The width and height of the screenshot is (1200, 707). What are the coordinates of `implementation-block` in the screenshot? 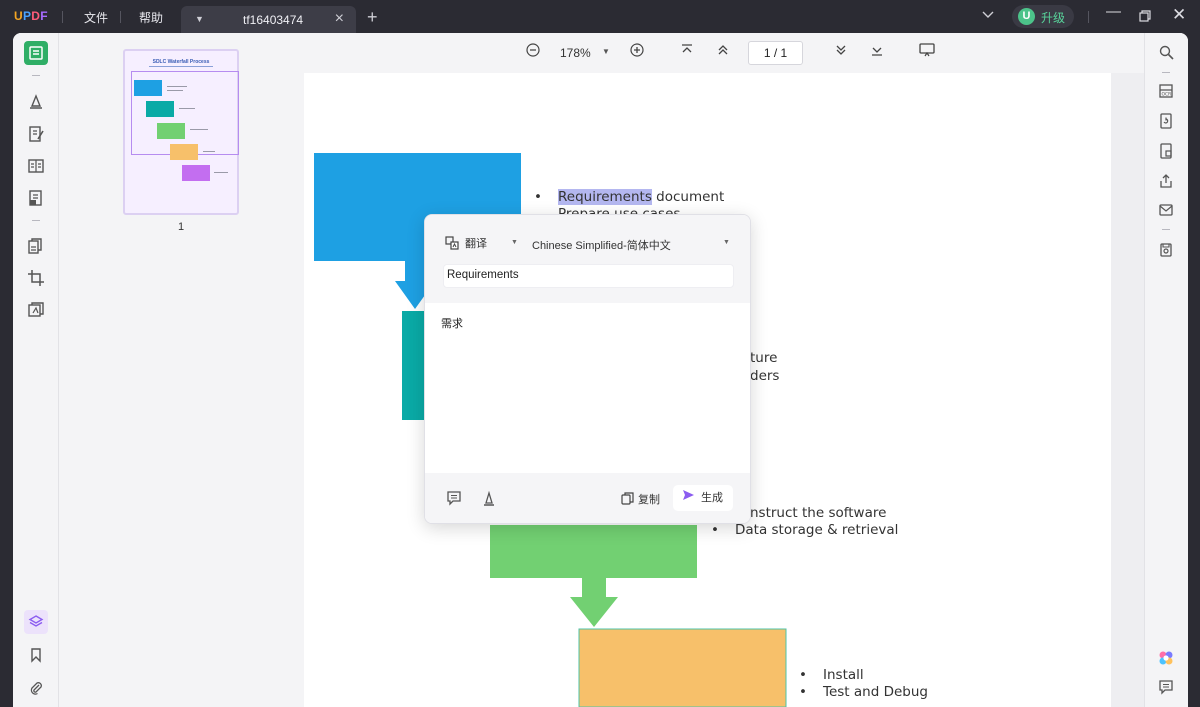 It's located at (593, 576).